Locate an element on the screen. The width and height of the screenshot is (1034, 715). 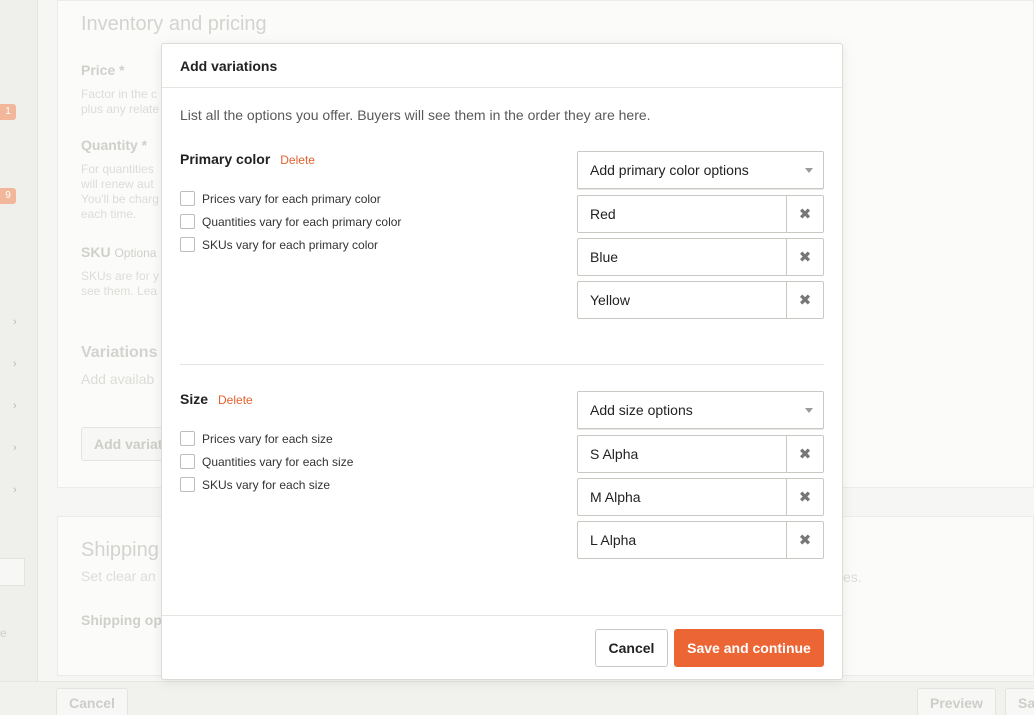
price-label: Price * is located at coordinates (103, 70).